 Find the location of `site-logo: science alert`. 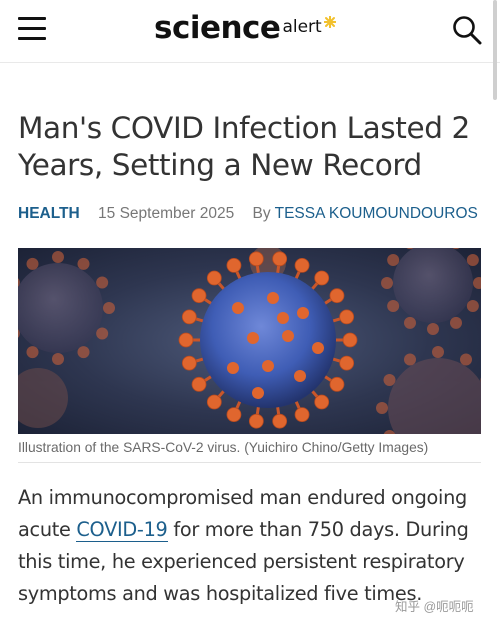

site-logo: science alert is located at coordinates (245, 28).